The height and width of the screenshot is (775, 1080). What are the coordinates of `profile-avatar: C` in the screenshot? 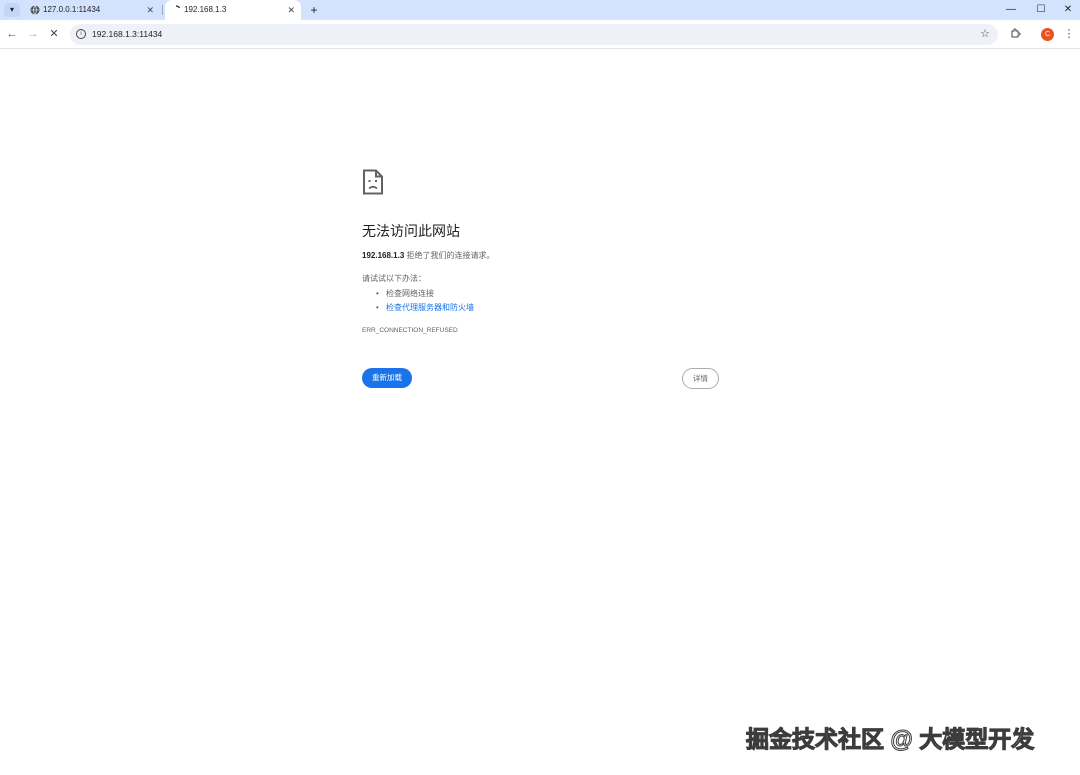 It's located at (1047, 34).